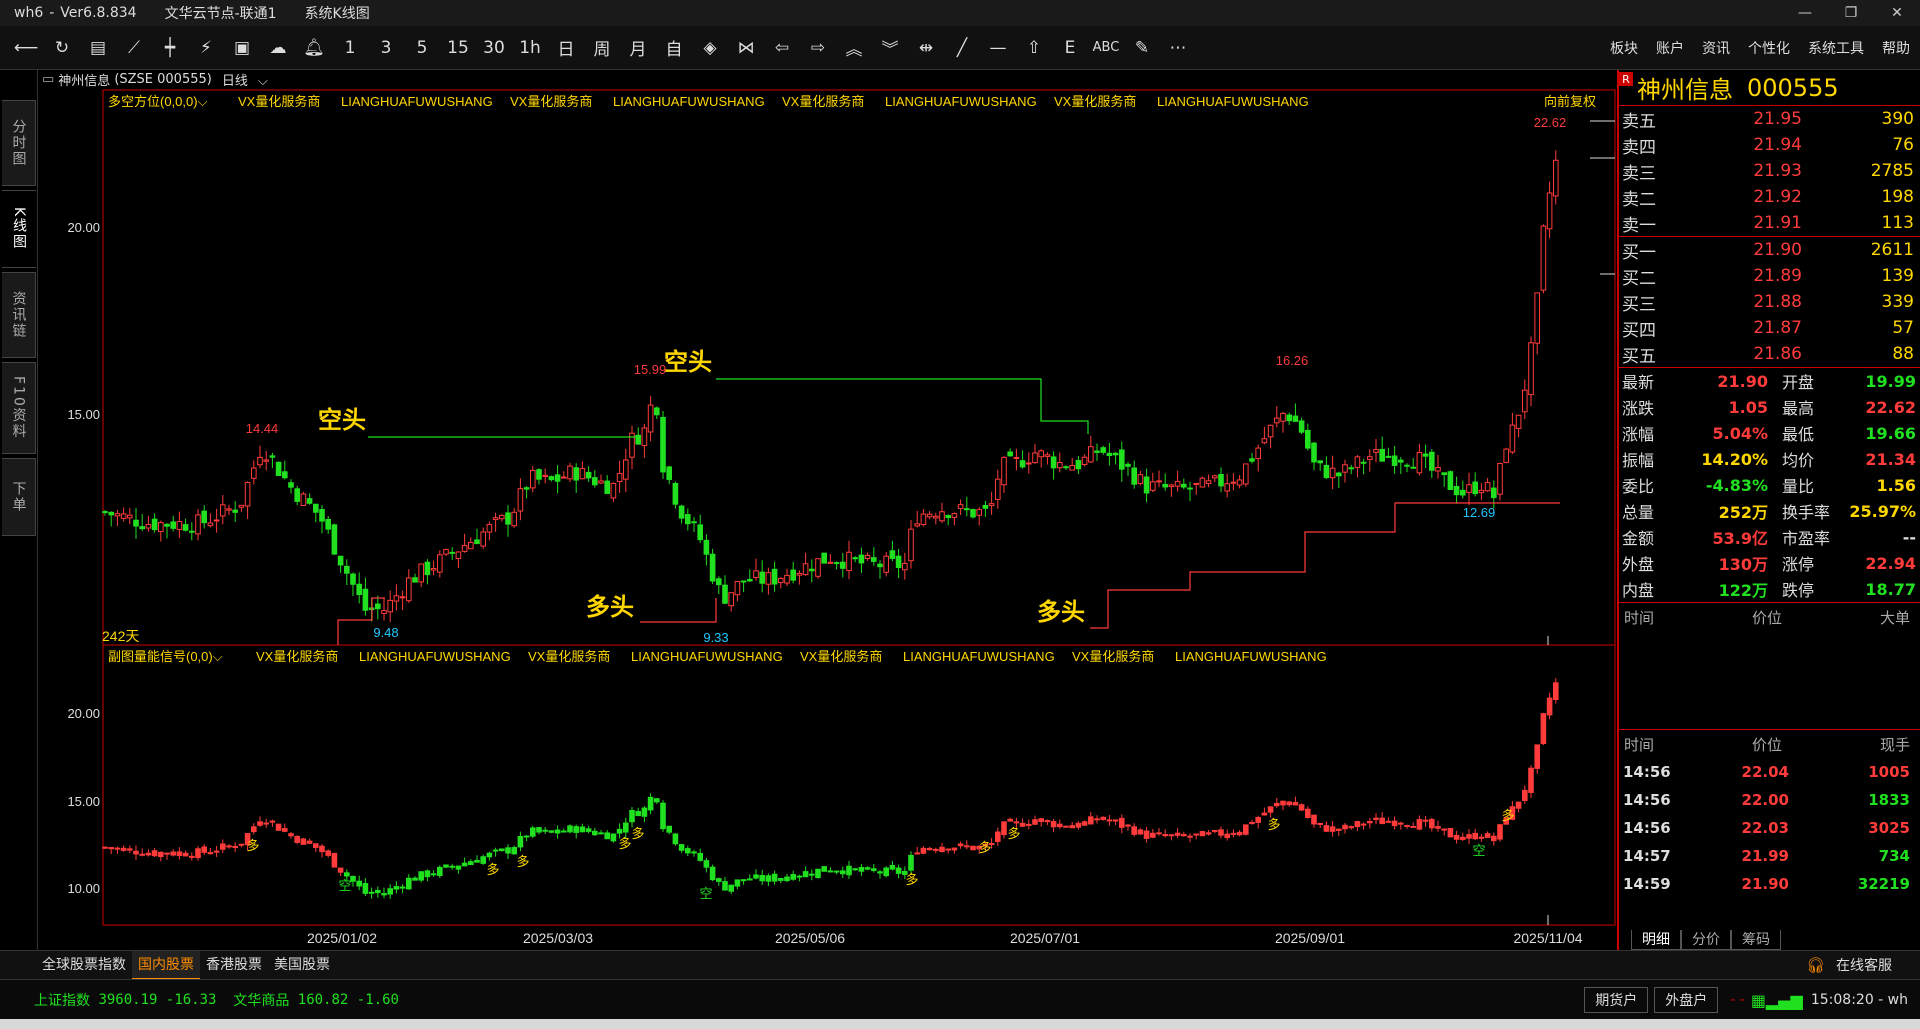 Image resolution: width=1920 pixels, height=1029 pixels. What do you see at coordinates (1889, 772) in the screenshot?
I see `tick-volume: 1005` at bounding box center [1889, 772].